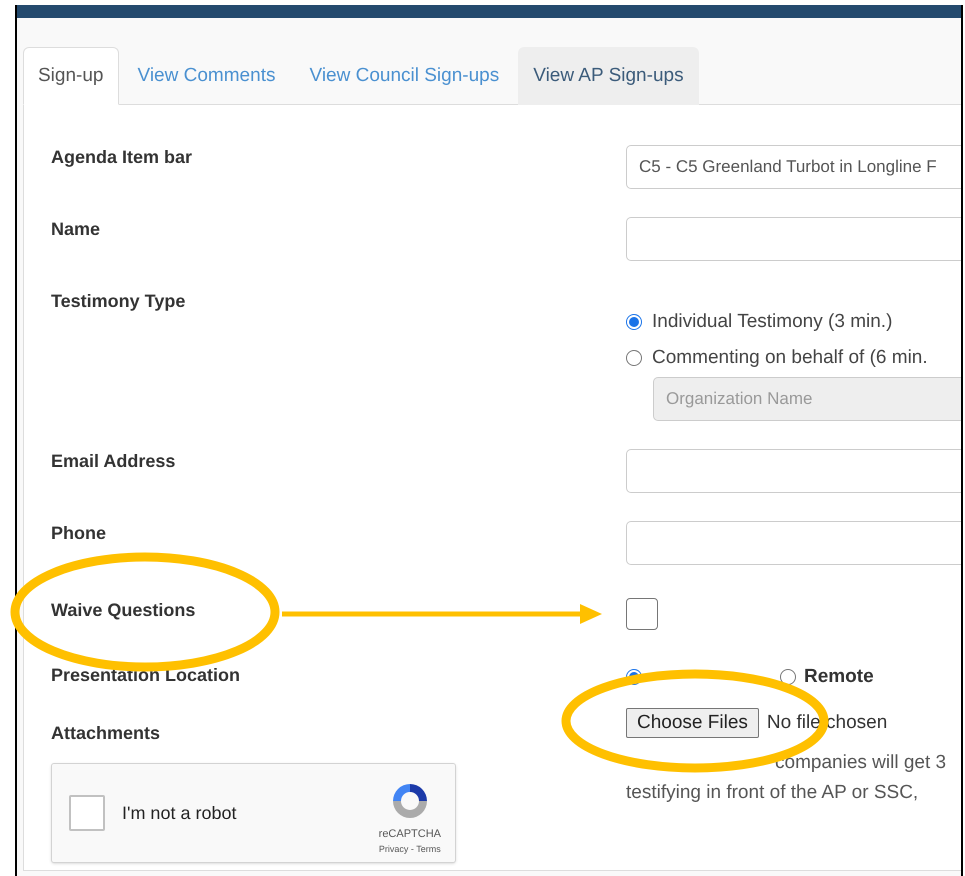  Describe the element at coordinates (87, 813) in the screenshot. I see `captcha-checkbox` at that location.